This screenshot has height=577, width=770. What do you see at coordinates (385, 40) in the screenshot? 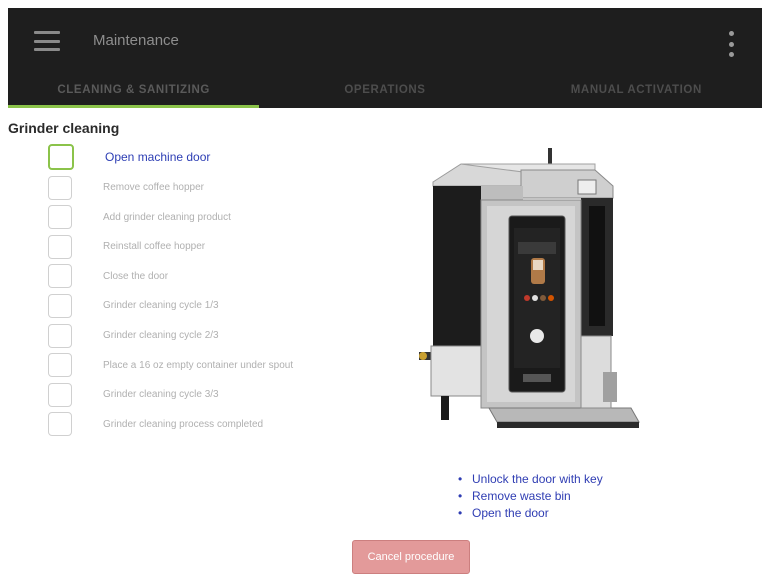
I see `toolbar: Maintenance` at bounding box center [385, 40].